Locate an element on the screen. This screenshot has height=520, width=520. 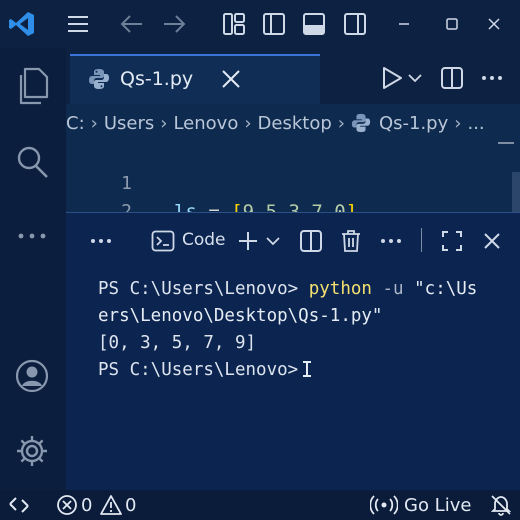
maximize-panel-icon is located at coordinates (452, 241).